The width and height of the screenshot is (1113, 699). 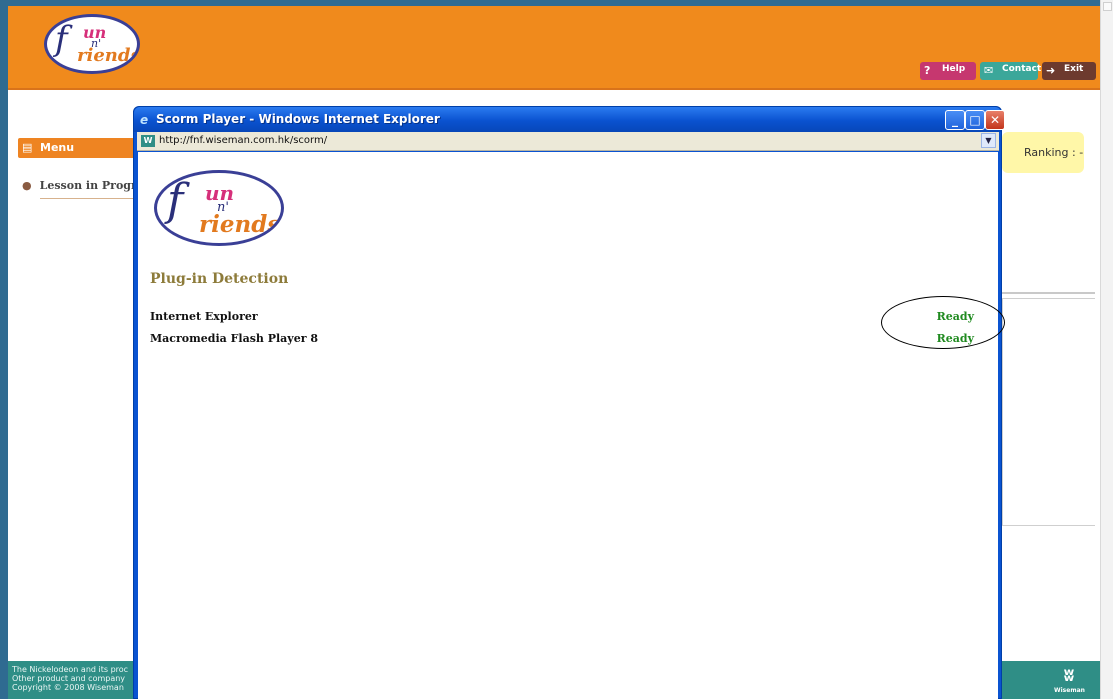 What do you see at coordinates (243, 140) in the screenshot?
I see `address-url: http://fnf.wiseman.com.hk/scorm/` at bounding box center [243, 140].